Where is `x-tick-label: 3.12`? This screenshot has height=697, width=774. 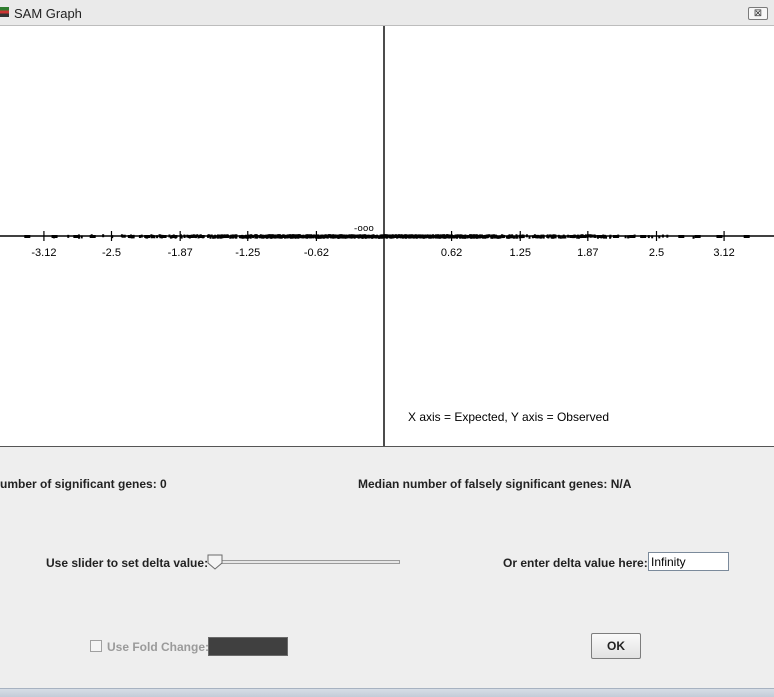 x-tick-label: 3.12 is located at coordinates (723, 253).